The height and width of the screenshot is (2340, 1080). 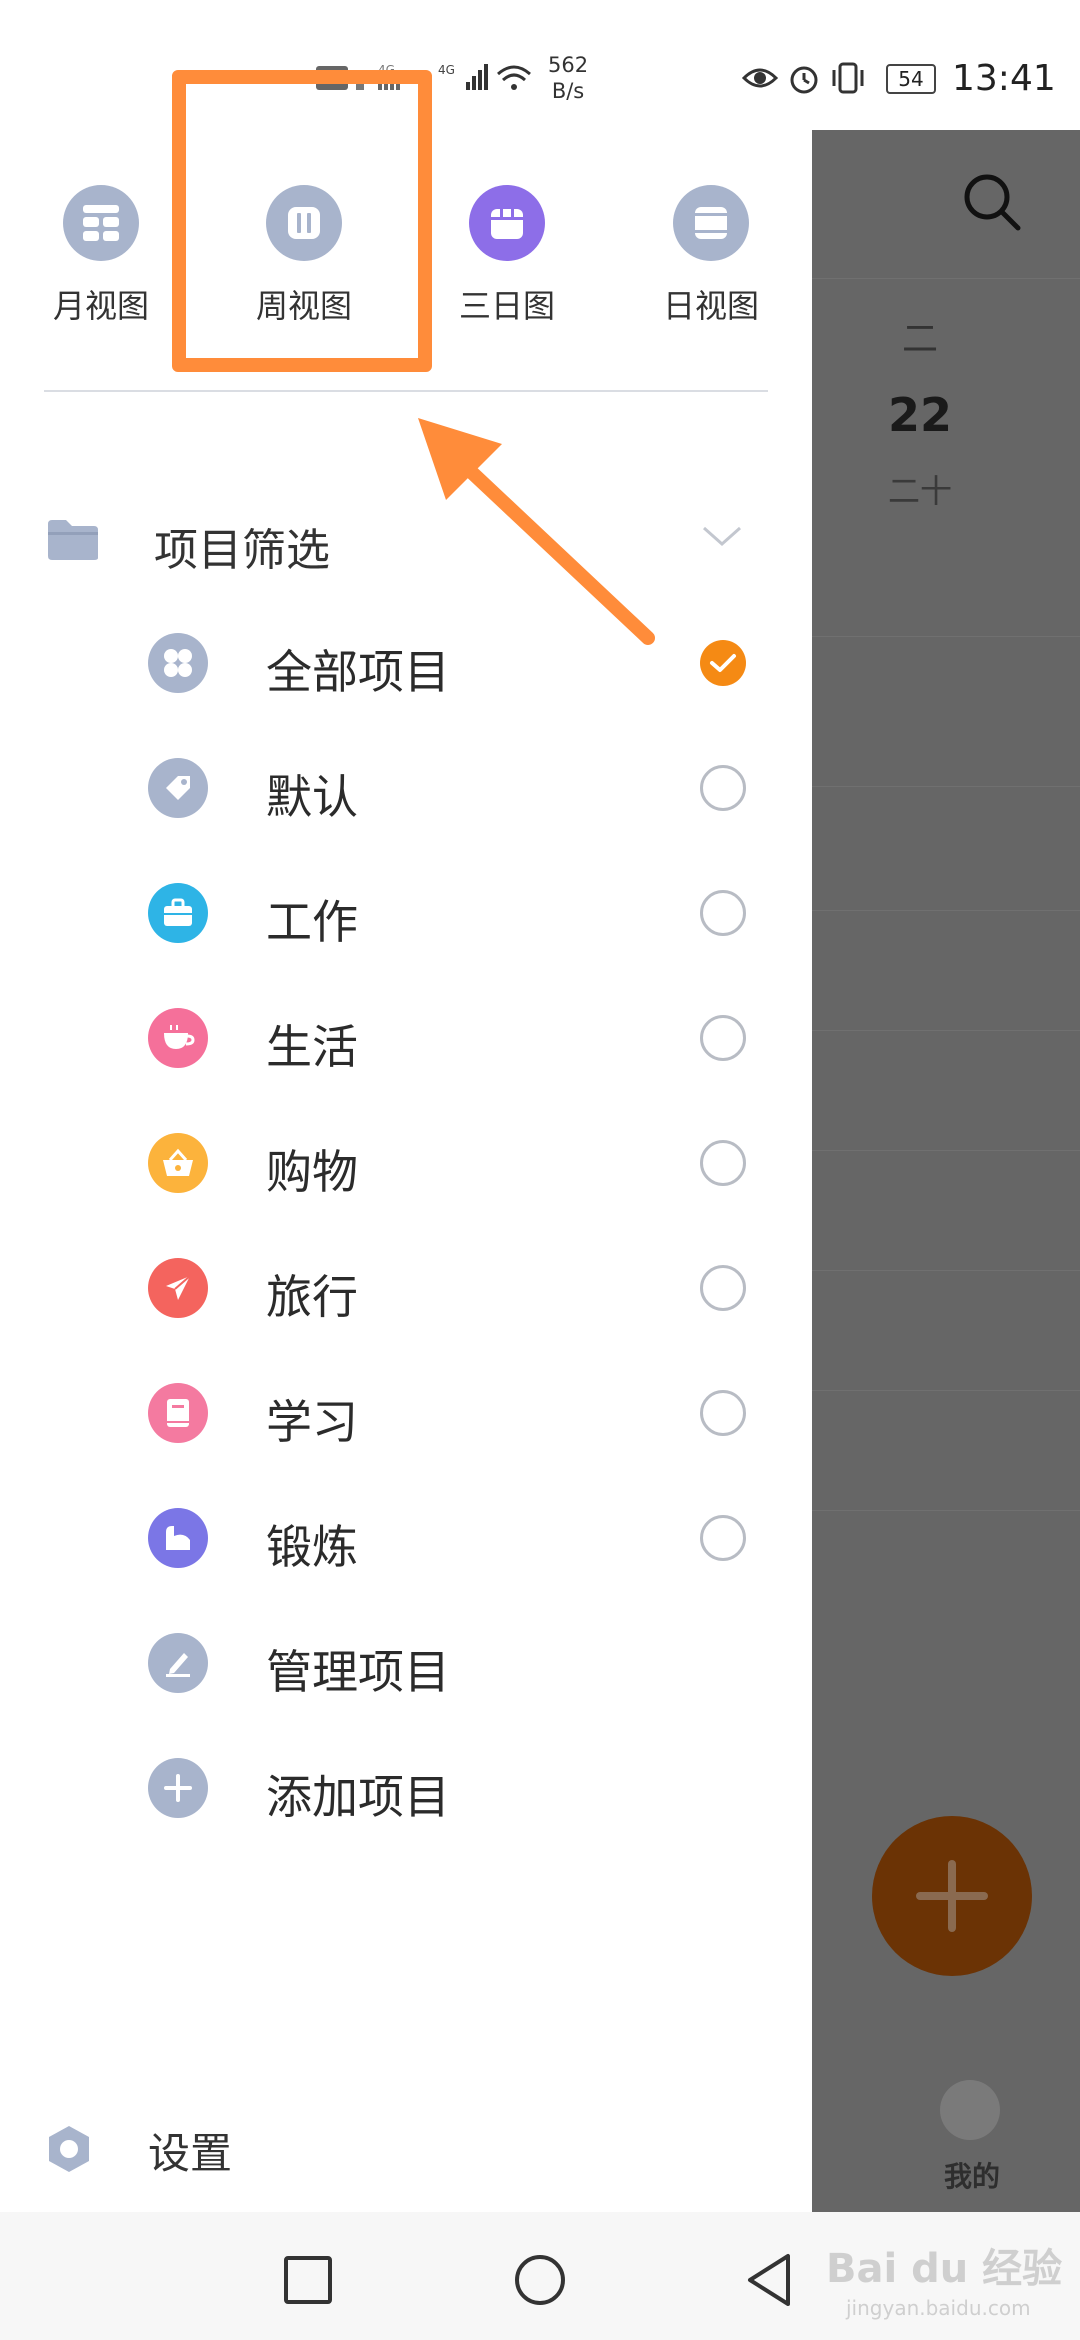 I want to click on list-item: 锻炼, so click(x=448, y=1538).